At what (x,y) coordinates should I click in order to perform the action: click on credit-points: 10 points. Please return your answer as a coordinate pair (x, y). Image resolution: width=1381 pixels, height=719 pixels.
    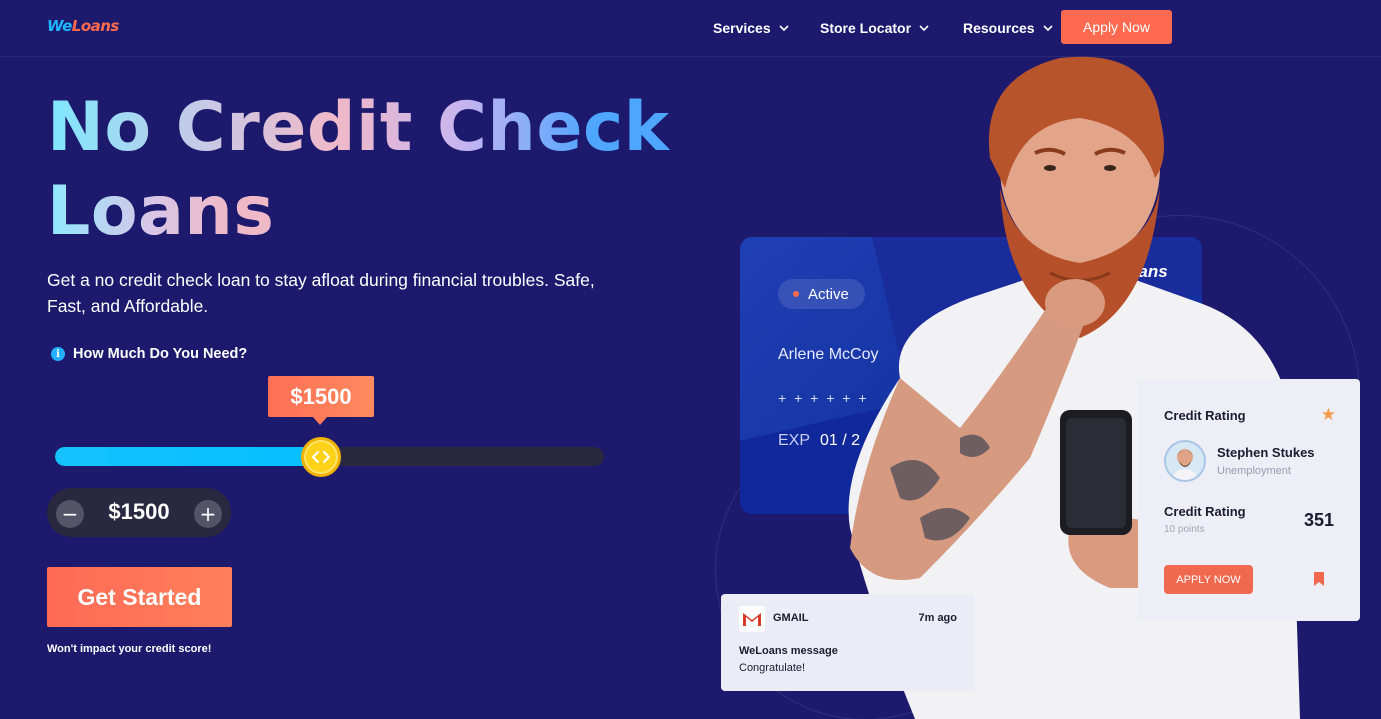
    Looking at the image, I should click on (1184, 529).